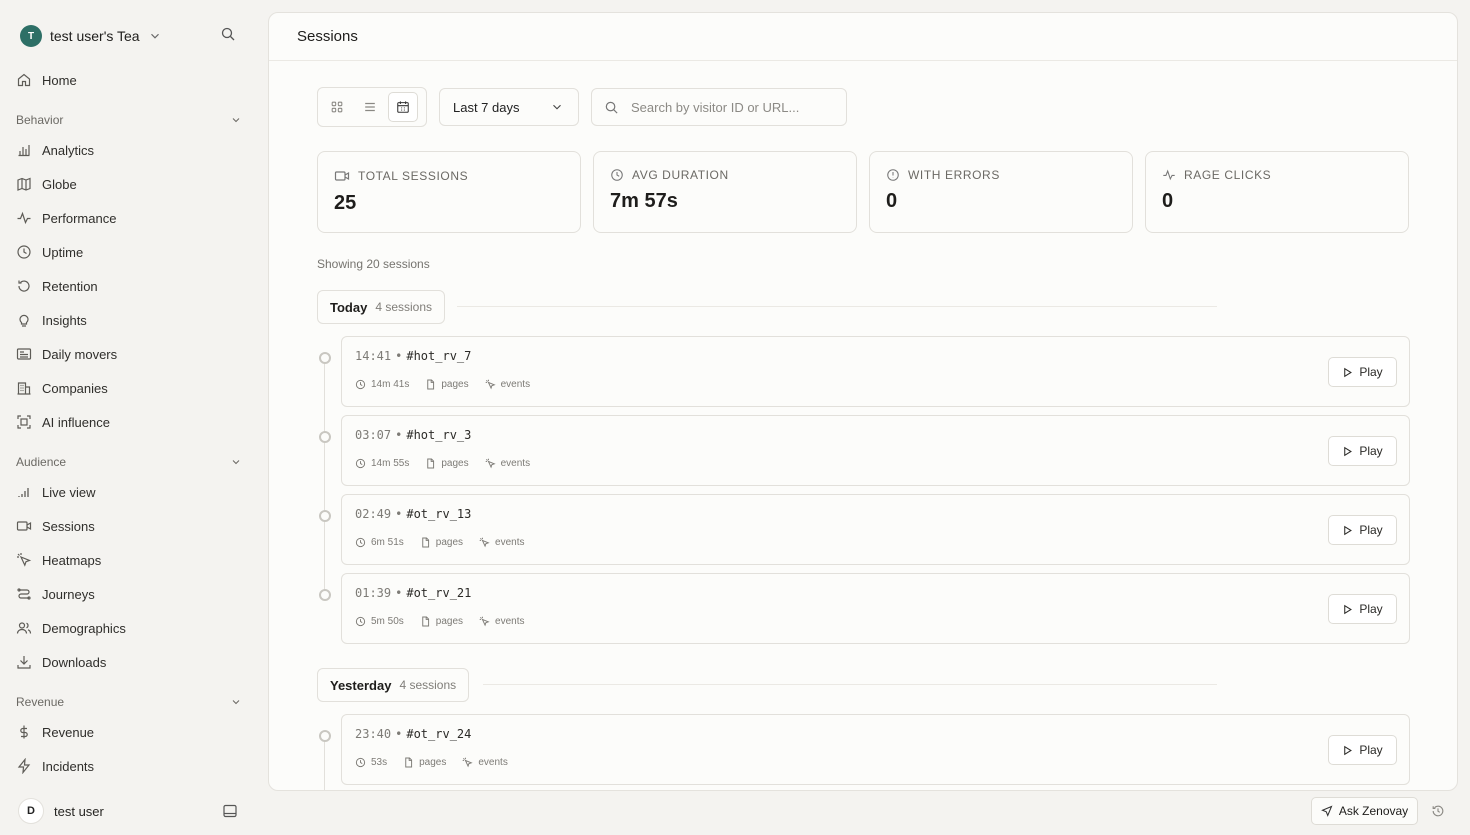 The image size is (1470, 835). I want to click on session-meta: 5m 50s pages events, so click(448, 621).